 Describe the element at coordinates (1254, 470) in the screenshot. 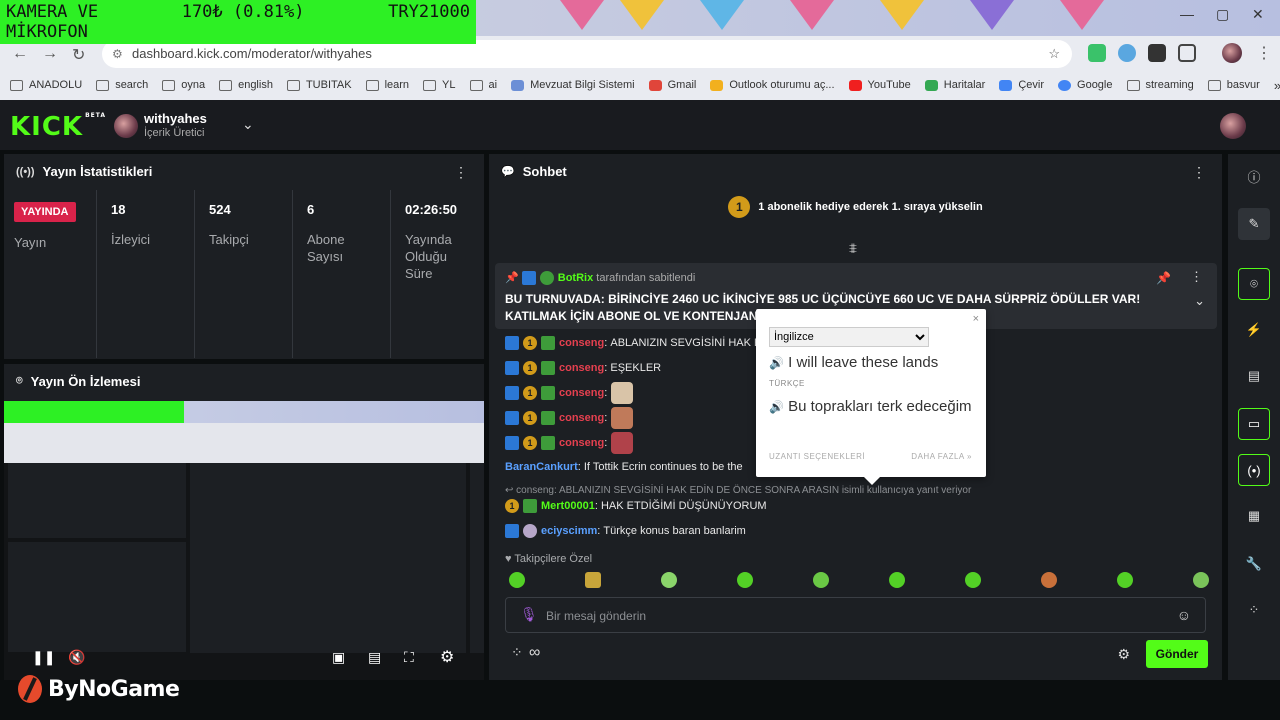

I see `broadcast-icon: (•)` at that location.